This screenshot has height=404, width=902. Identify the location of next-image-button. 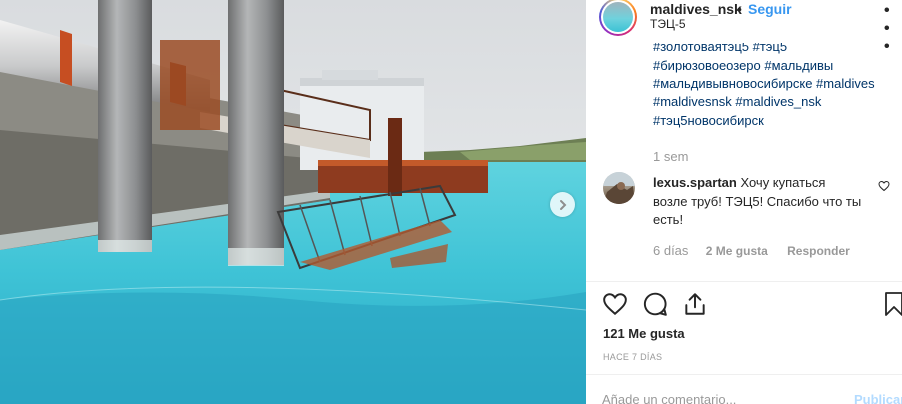
(562, 204).